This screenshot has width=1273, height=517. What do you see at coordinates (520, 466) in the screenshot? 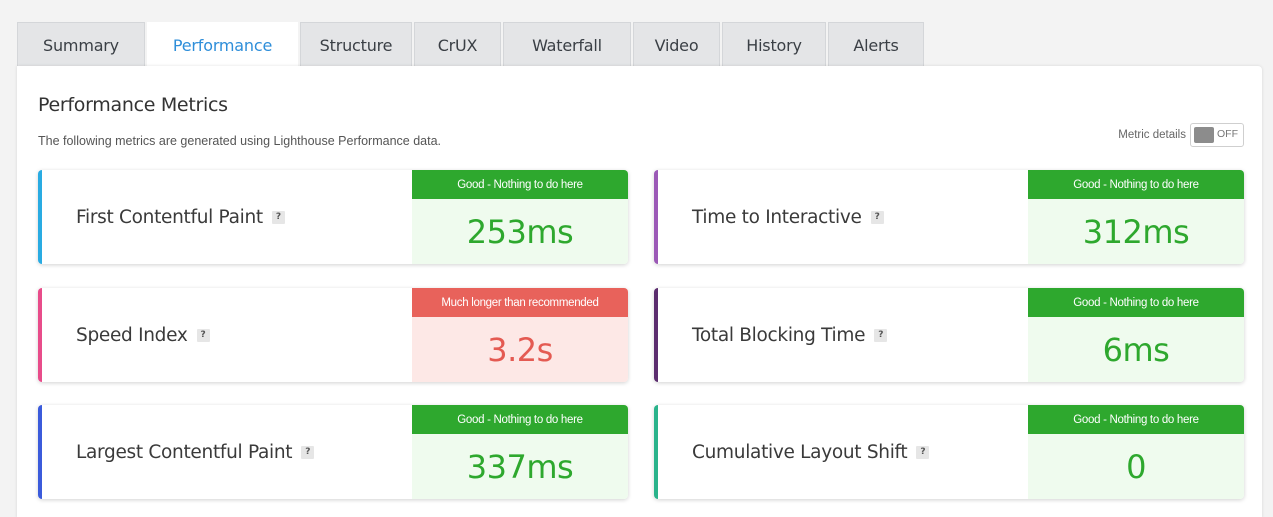
I see `metric-value: 337ms` at bounding box center [520, 466].